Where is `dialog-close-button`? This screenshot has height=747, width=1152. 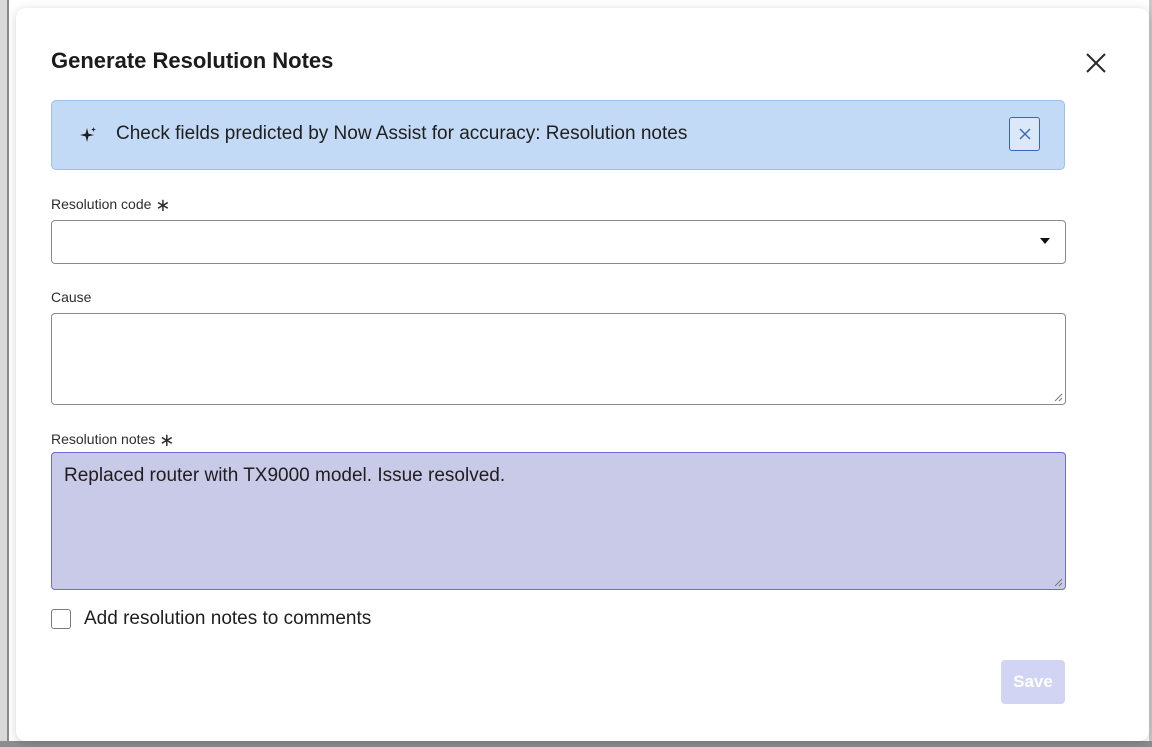 dialog-close-button is located at coordinates (1096, 63).